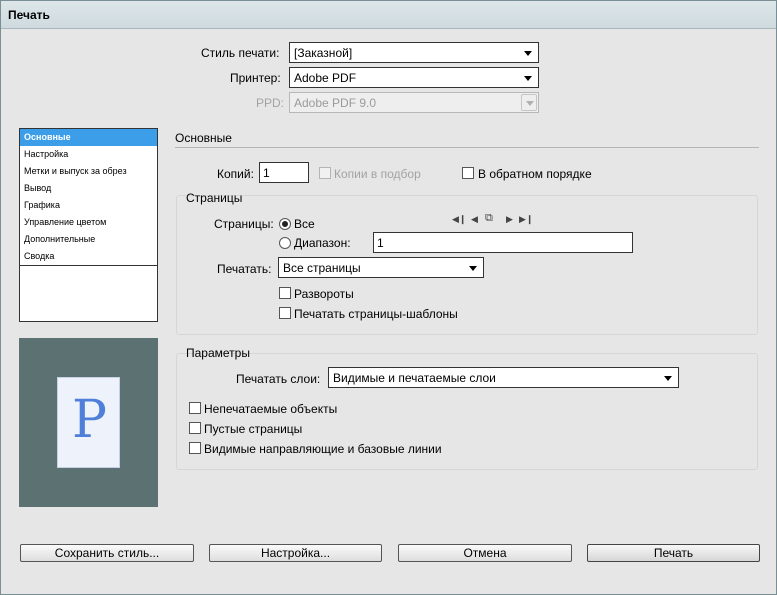 This screenshot has height=595, width=777. Describe the element at coordinates (88, 137) in the screenshot. I see `sidebar-item-basic: Основные` at that location.